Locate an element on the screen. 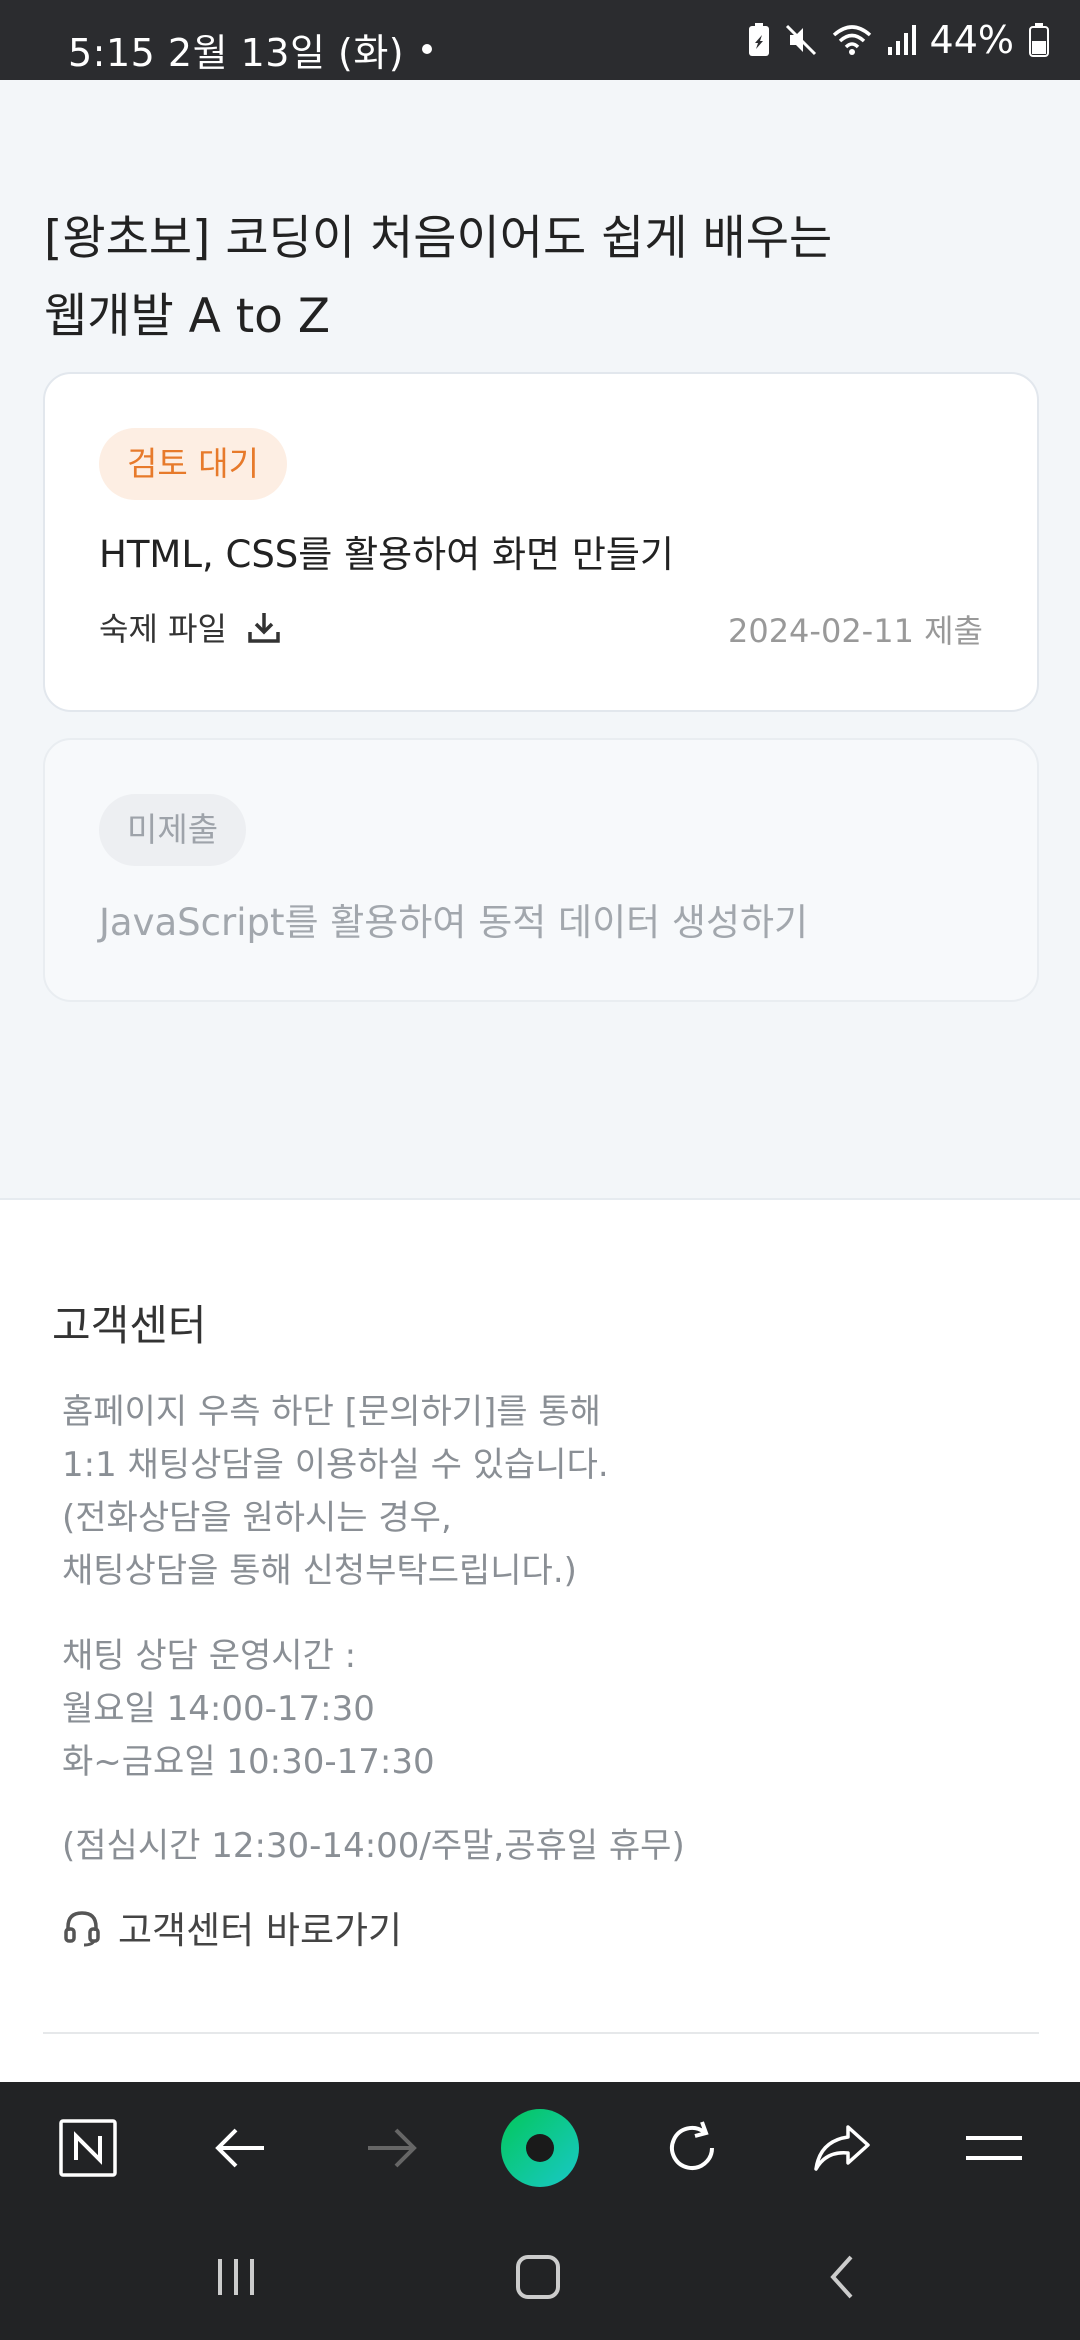 This screenshot has height=2340, width=1080. green-dot-icon is located at coordinates (540, 2148).